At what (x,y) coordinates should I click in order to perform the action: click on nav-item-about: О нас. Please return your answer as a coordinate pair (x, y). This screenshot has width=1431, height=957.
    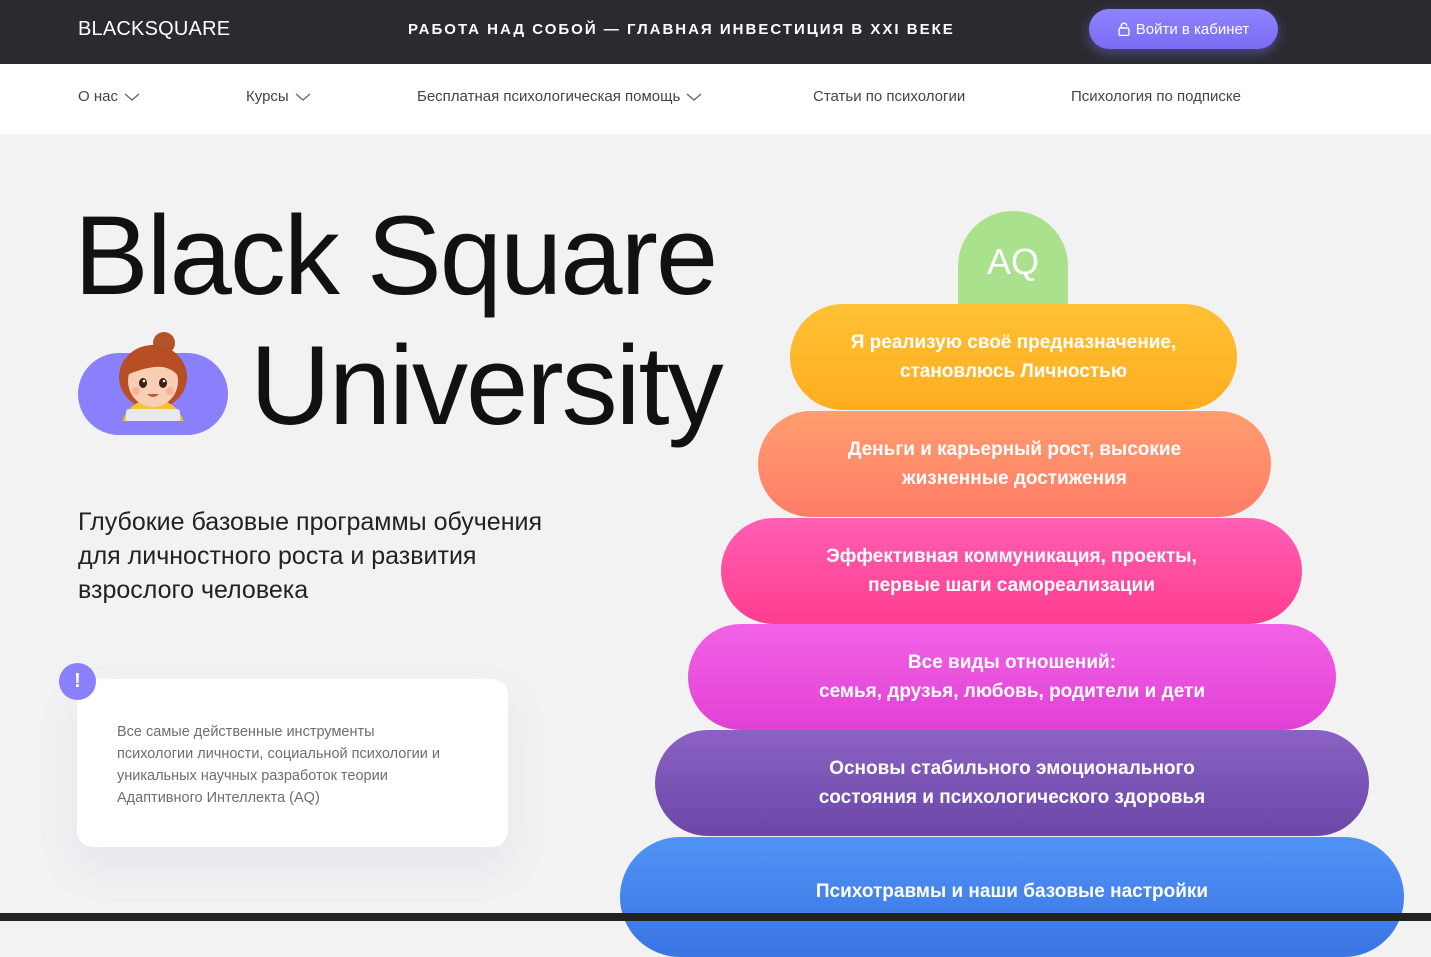
    Looking at the image, I should click on (109, 96).